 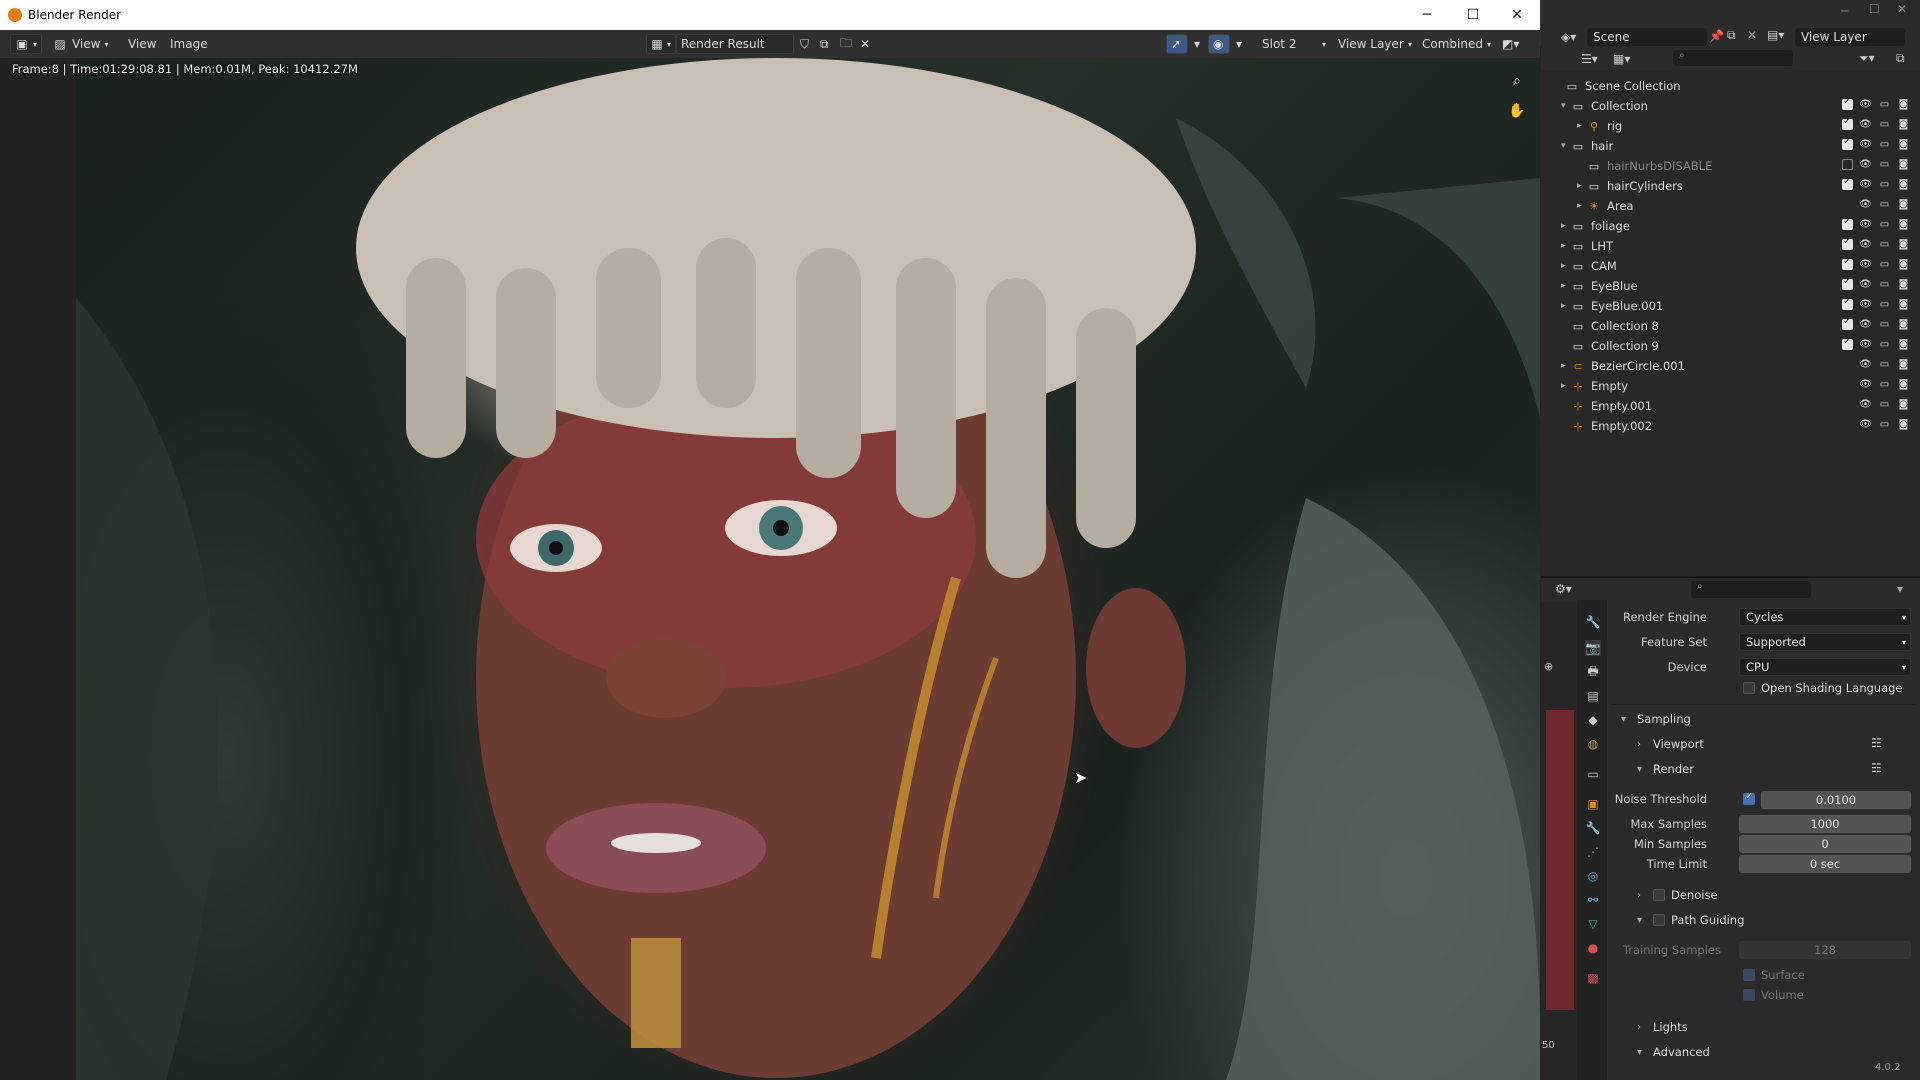 I want to click on display-mode-icon: ▦▾, so click(x=1621, y=59).